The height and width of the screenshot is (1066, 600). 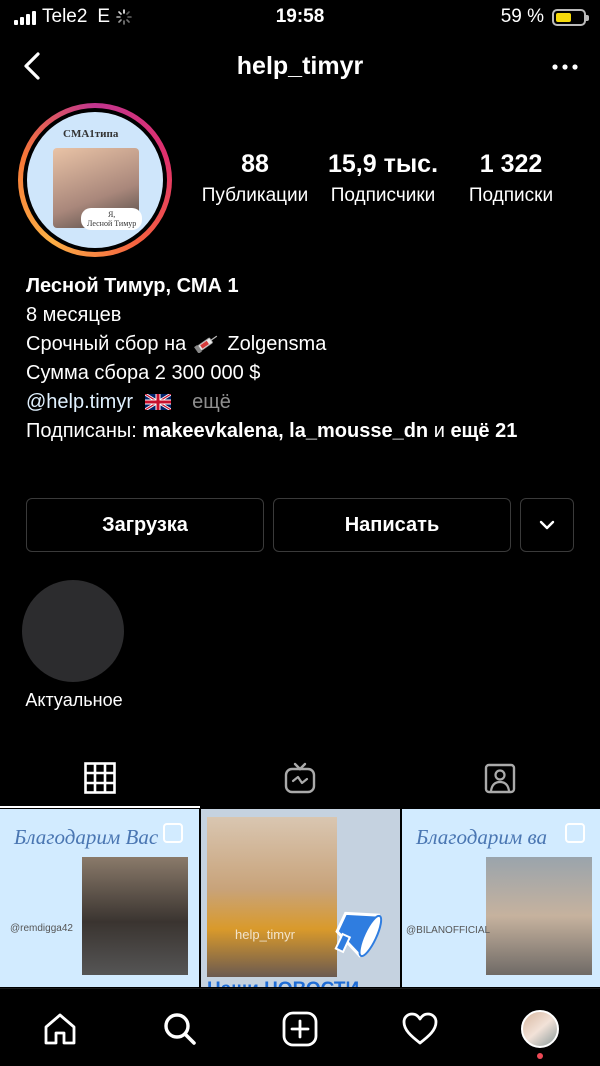 I want to click on post-thumbnail: Благодарим ва @BILANOFFICIAL, so click(x=501, y=898).